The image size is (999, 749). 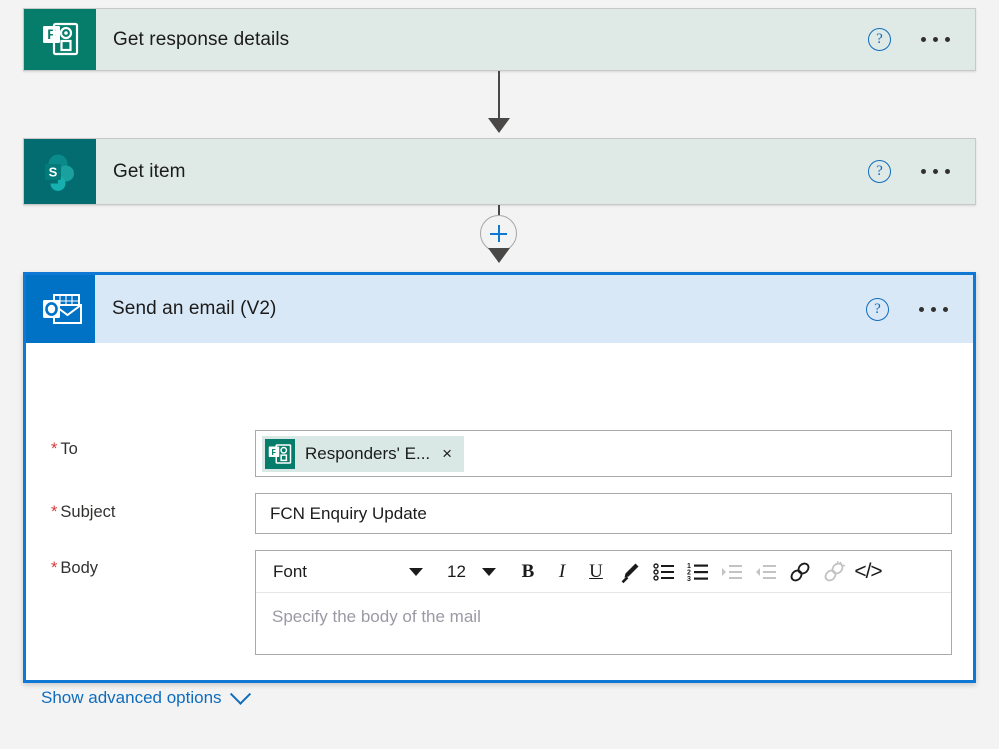 I want to click on card-title: Send an email (V2), so click(x=194, y=308).